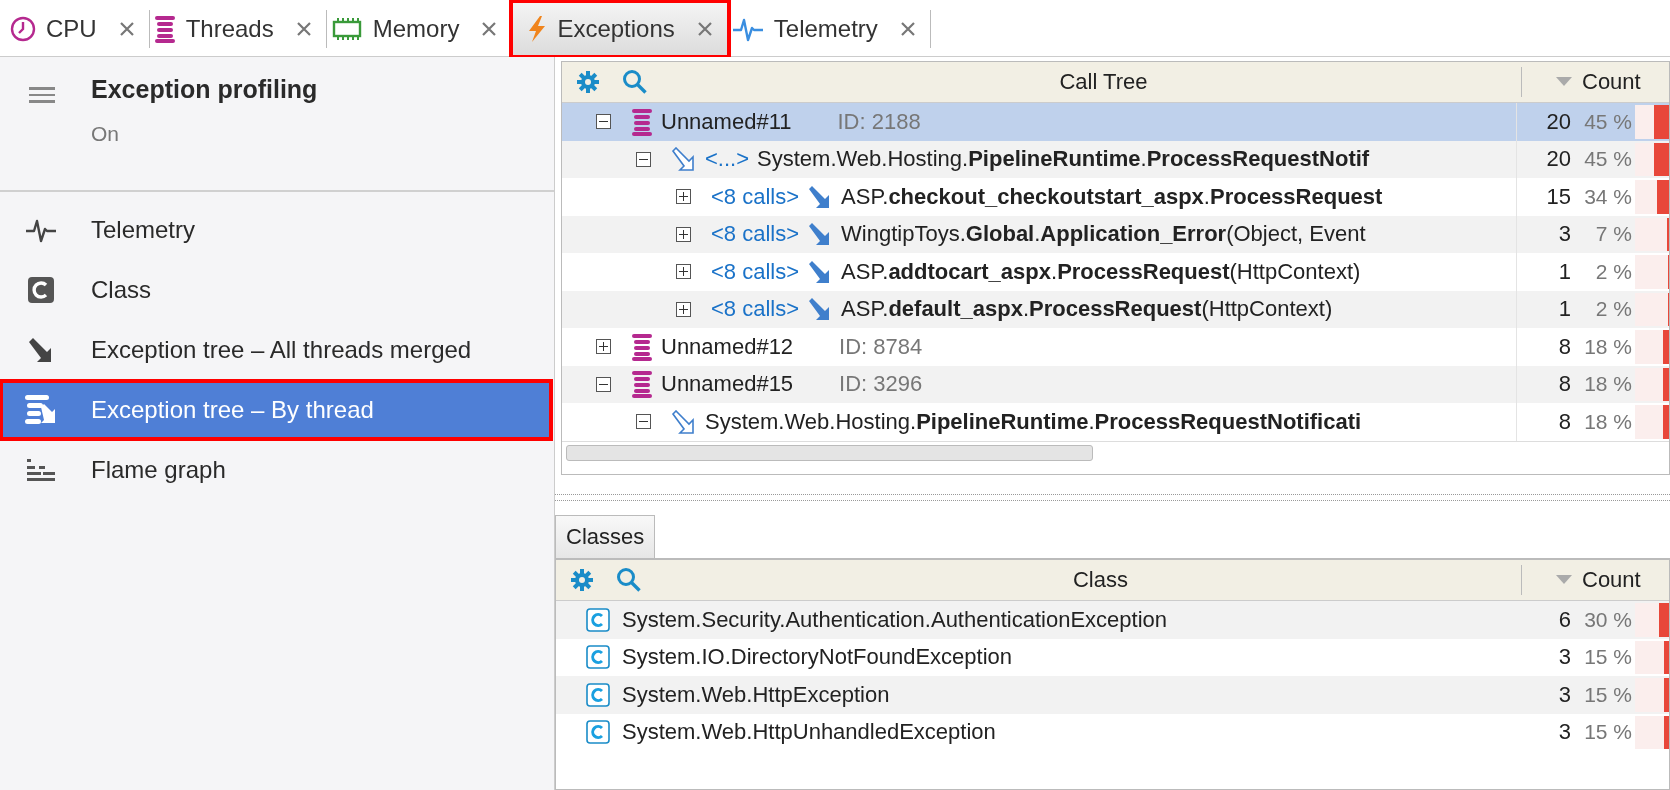 The height and width of the screenshot is (790, 1670). Describe the element at coordinates (1115, 347) in the screenshot. I see `tree-row: Unnamed#12 ID: 8784 8 18 %` at that location.